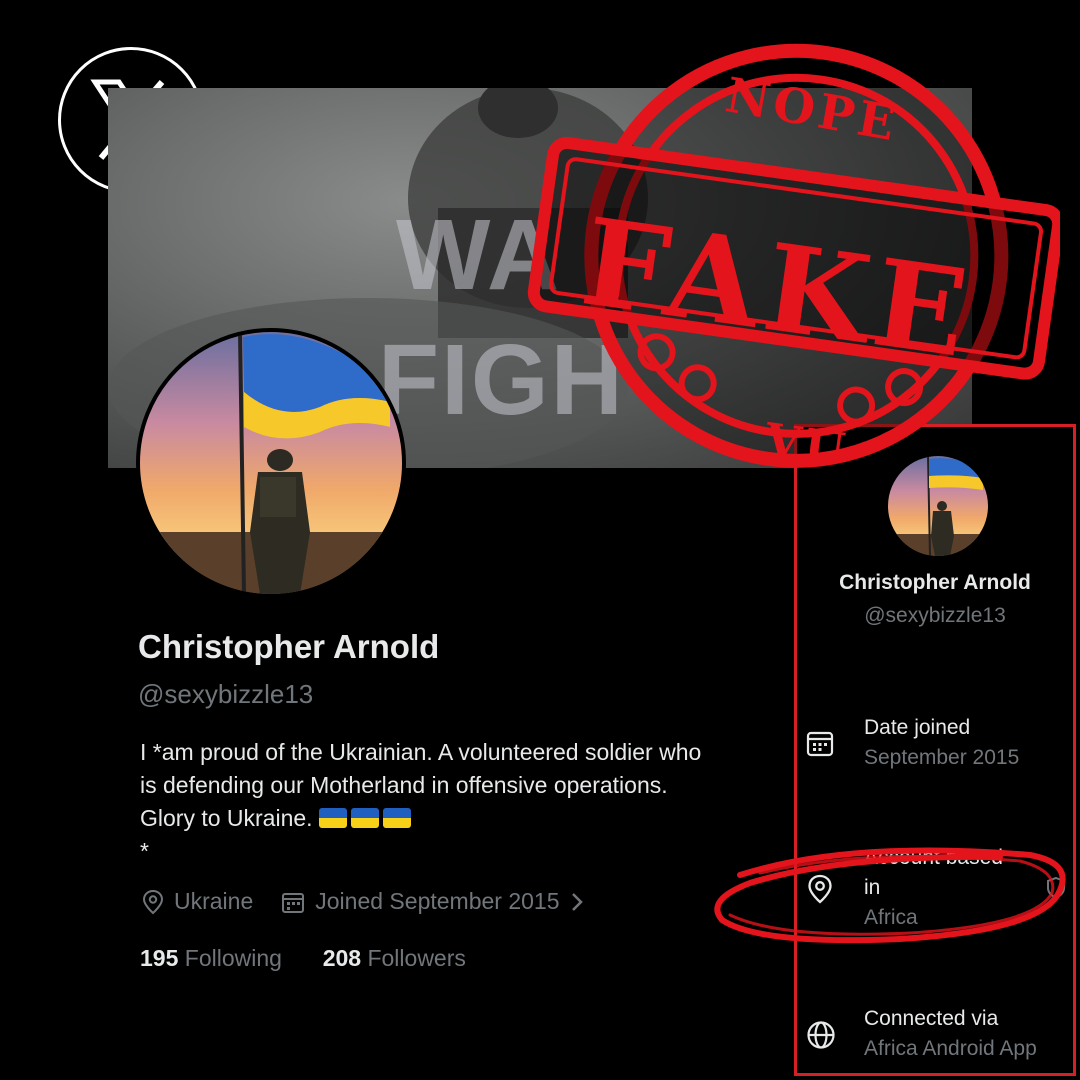 Image resolution: width=1080 pixels, height=1080 pixels. What do you see at coordinates (416, 958) in the screenshot?
I see `followers-label: Followers` at bounding box center [416, 958].